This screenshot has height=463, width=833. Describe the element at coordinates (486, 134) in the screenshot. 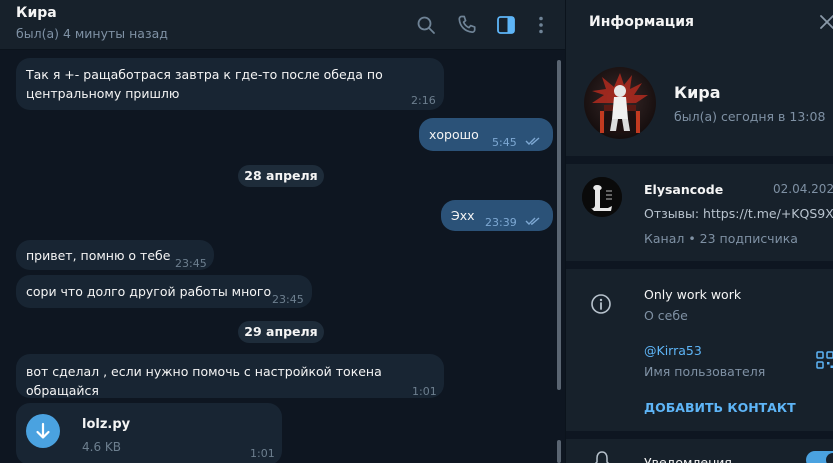

I see `message-outgoing: хорошо 5:45` at that location.